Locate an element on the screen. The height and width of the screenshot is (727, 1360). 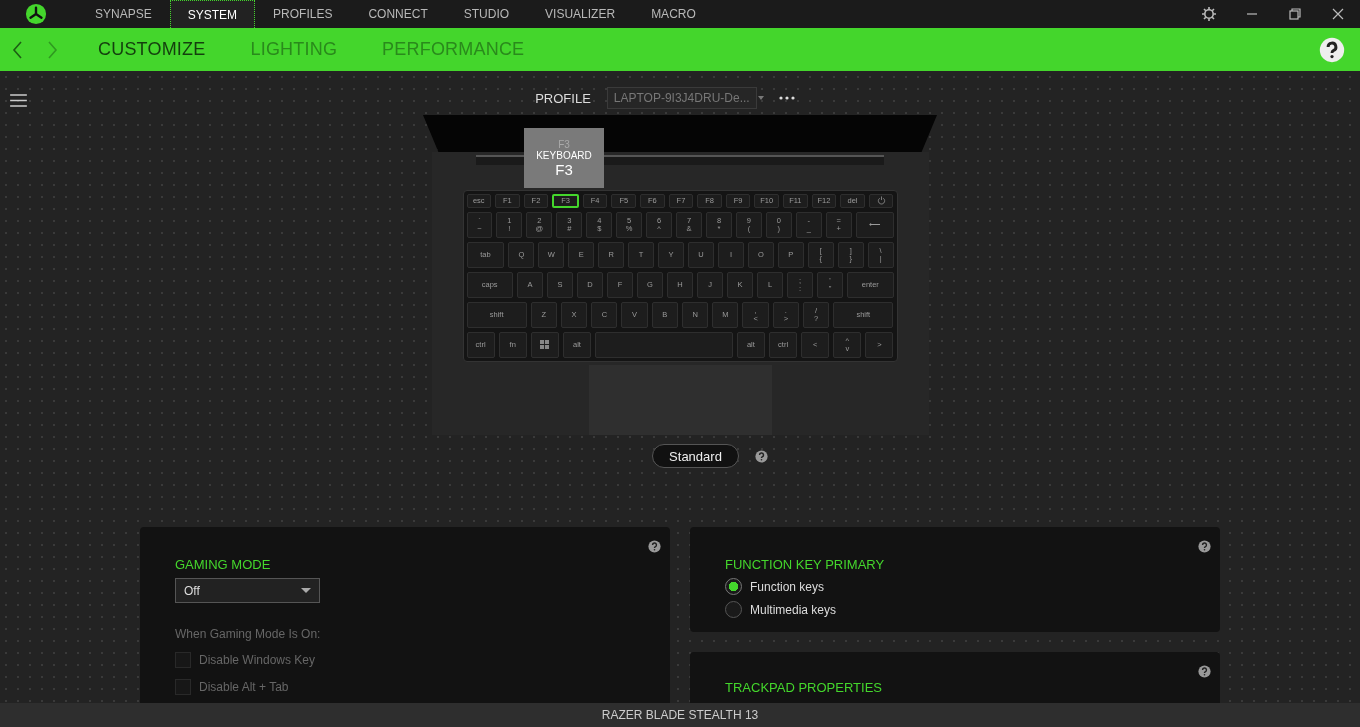
radio-label: Multimedia keys is located at coordinates (793, 609).